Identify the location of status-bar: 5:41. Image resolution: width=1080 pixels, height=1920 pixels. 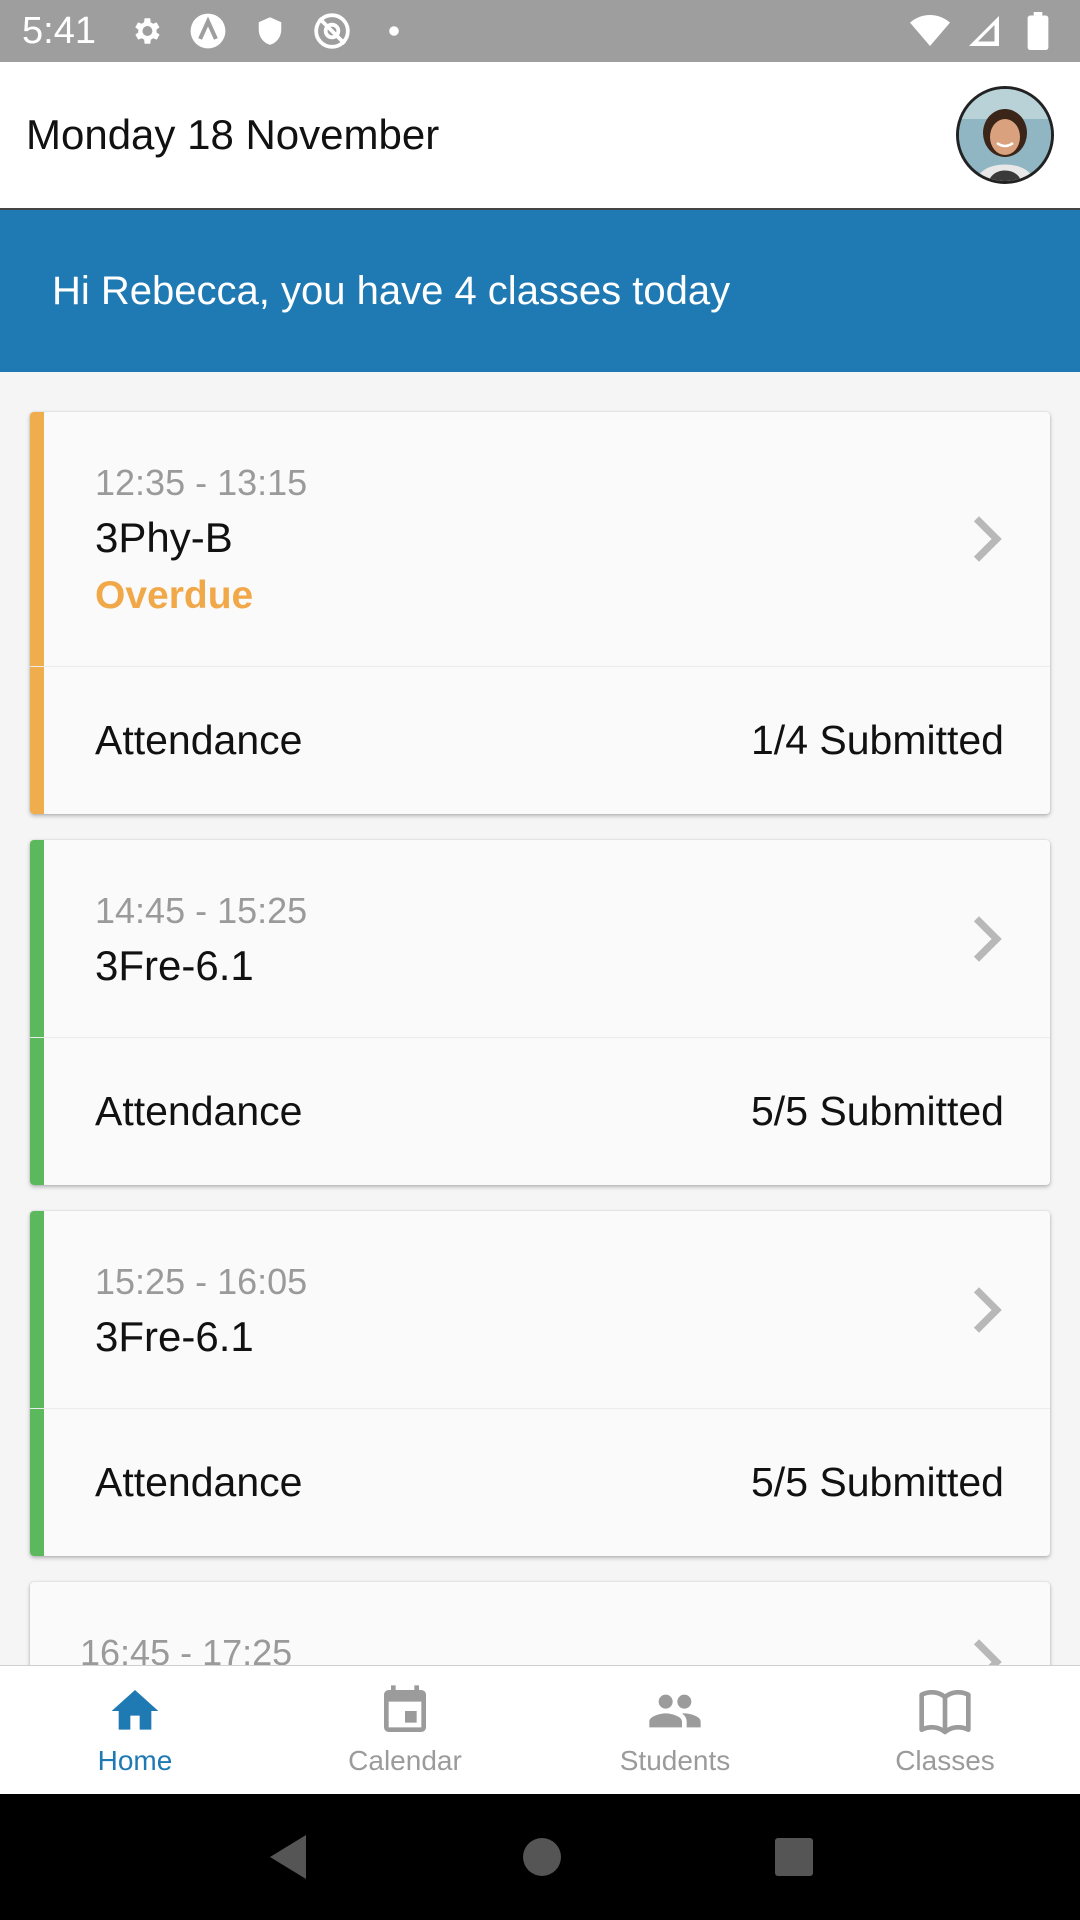
(540, 31).